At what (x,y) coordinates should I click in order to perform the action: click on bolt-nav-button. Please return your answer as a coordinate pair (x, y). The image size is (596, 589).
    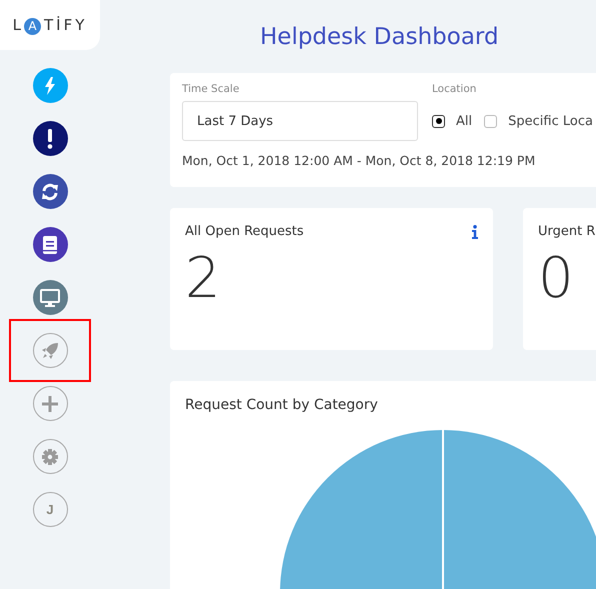
    Looking at the image, I should click on (50, 85).